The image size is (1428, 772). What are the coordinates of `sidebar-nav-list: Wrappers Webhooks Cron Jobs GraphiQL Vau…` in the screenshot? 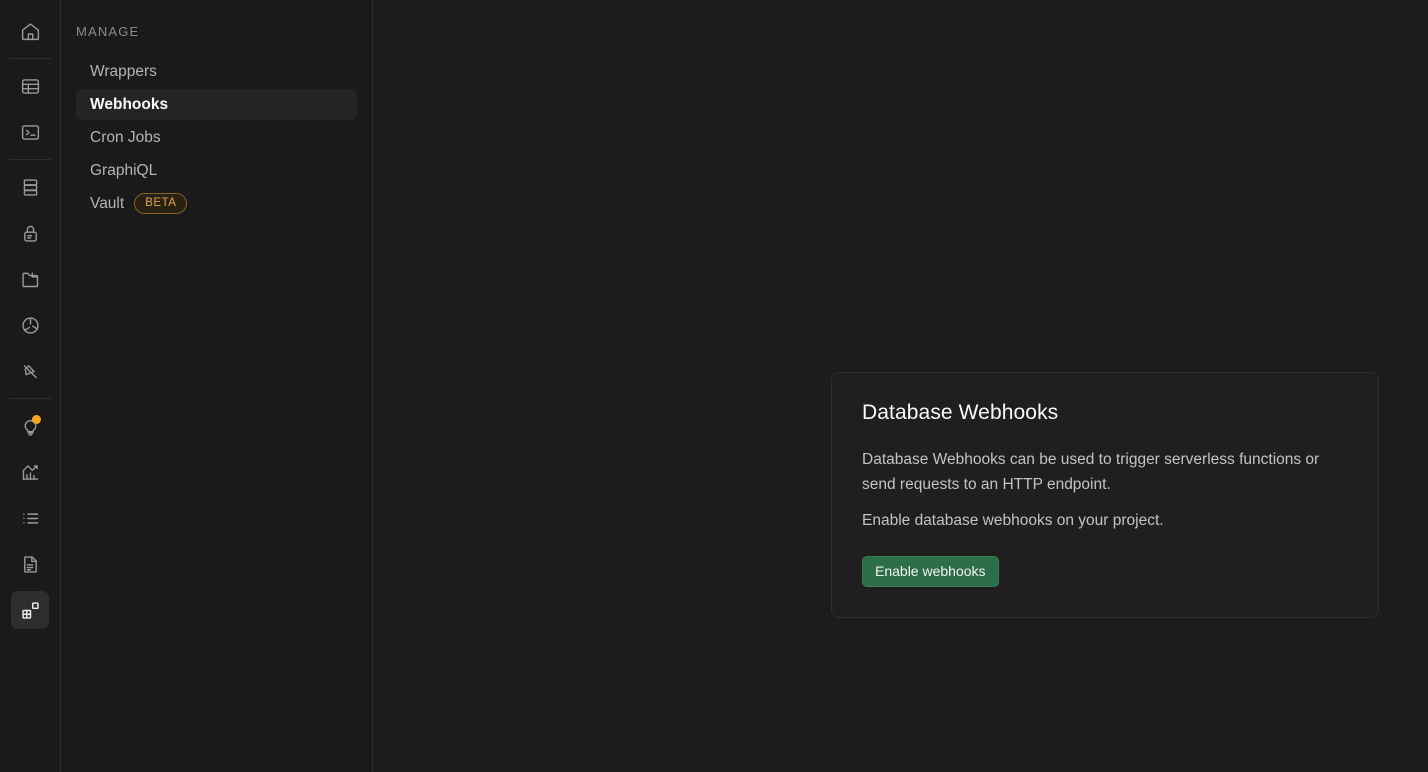 It's located at (216, 137).